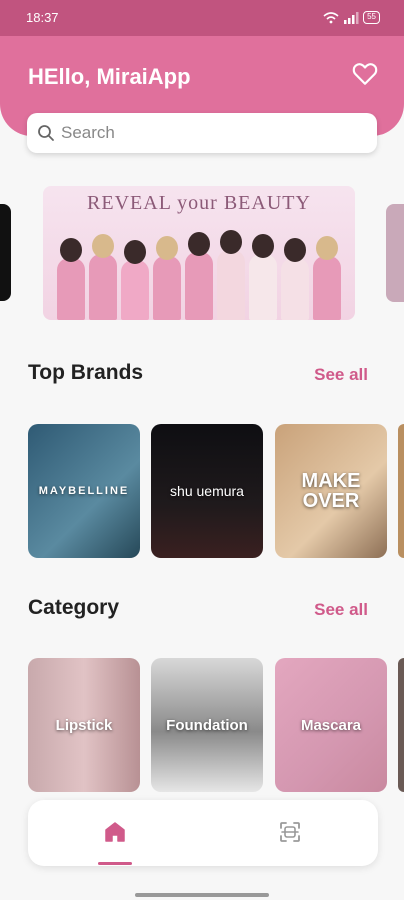  I want to click on category-card-foundation: Foundation, so click(207, 725).